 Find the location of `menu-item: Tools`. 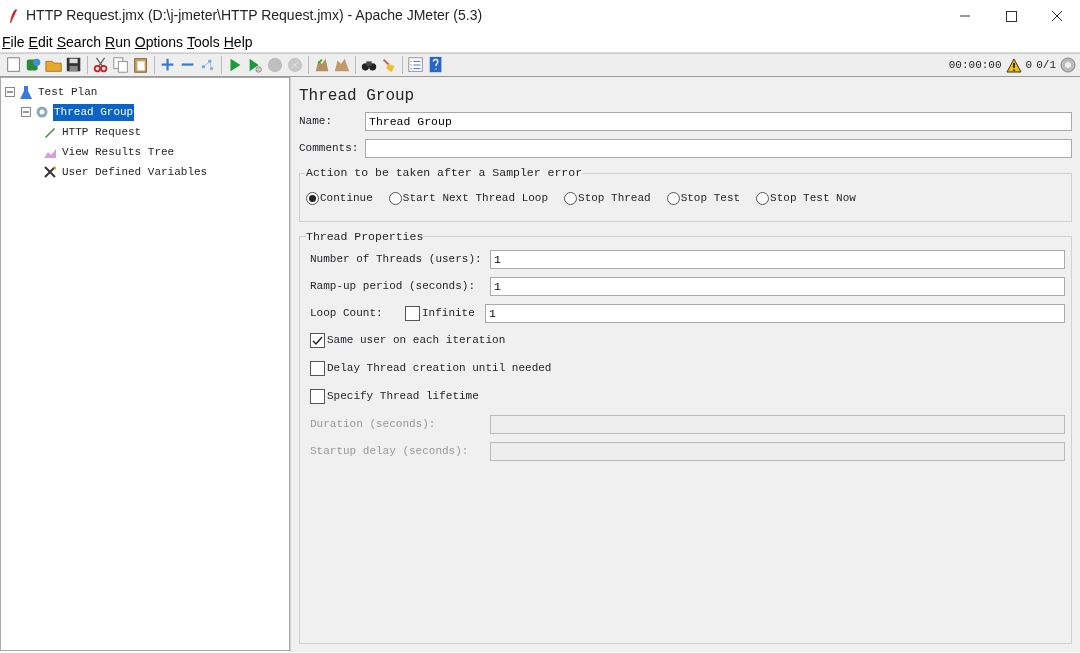

menu-item: Tools is located at coordinates (203, 41).